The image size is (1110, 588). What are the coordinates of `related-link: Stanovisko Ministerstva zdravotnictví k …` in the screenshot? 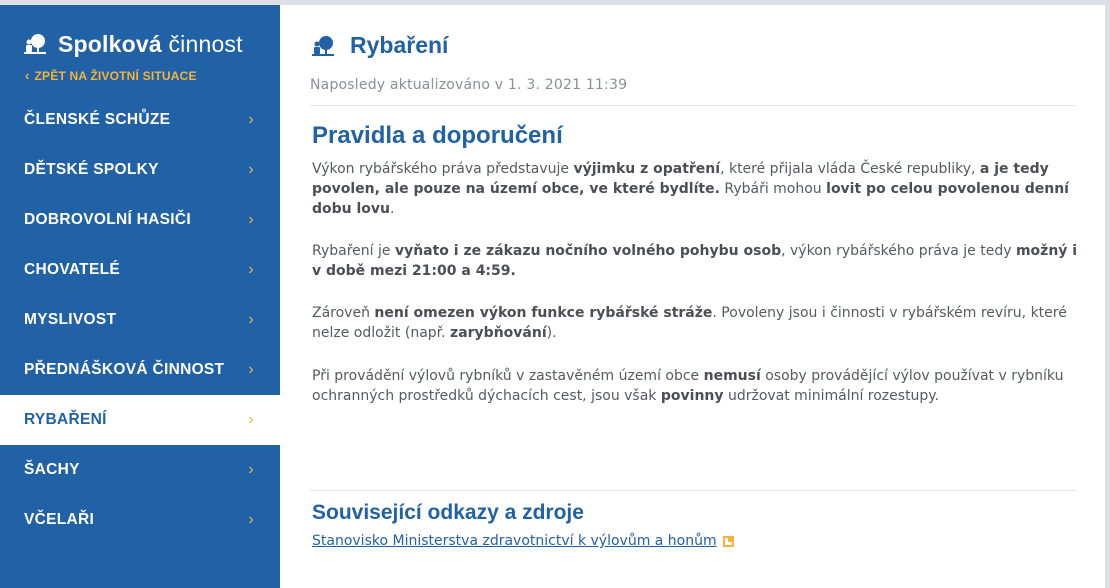 It's located at (523, 541).